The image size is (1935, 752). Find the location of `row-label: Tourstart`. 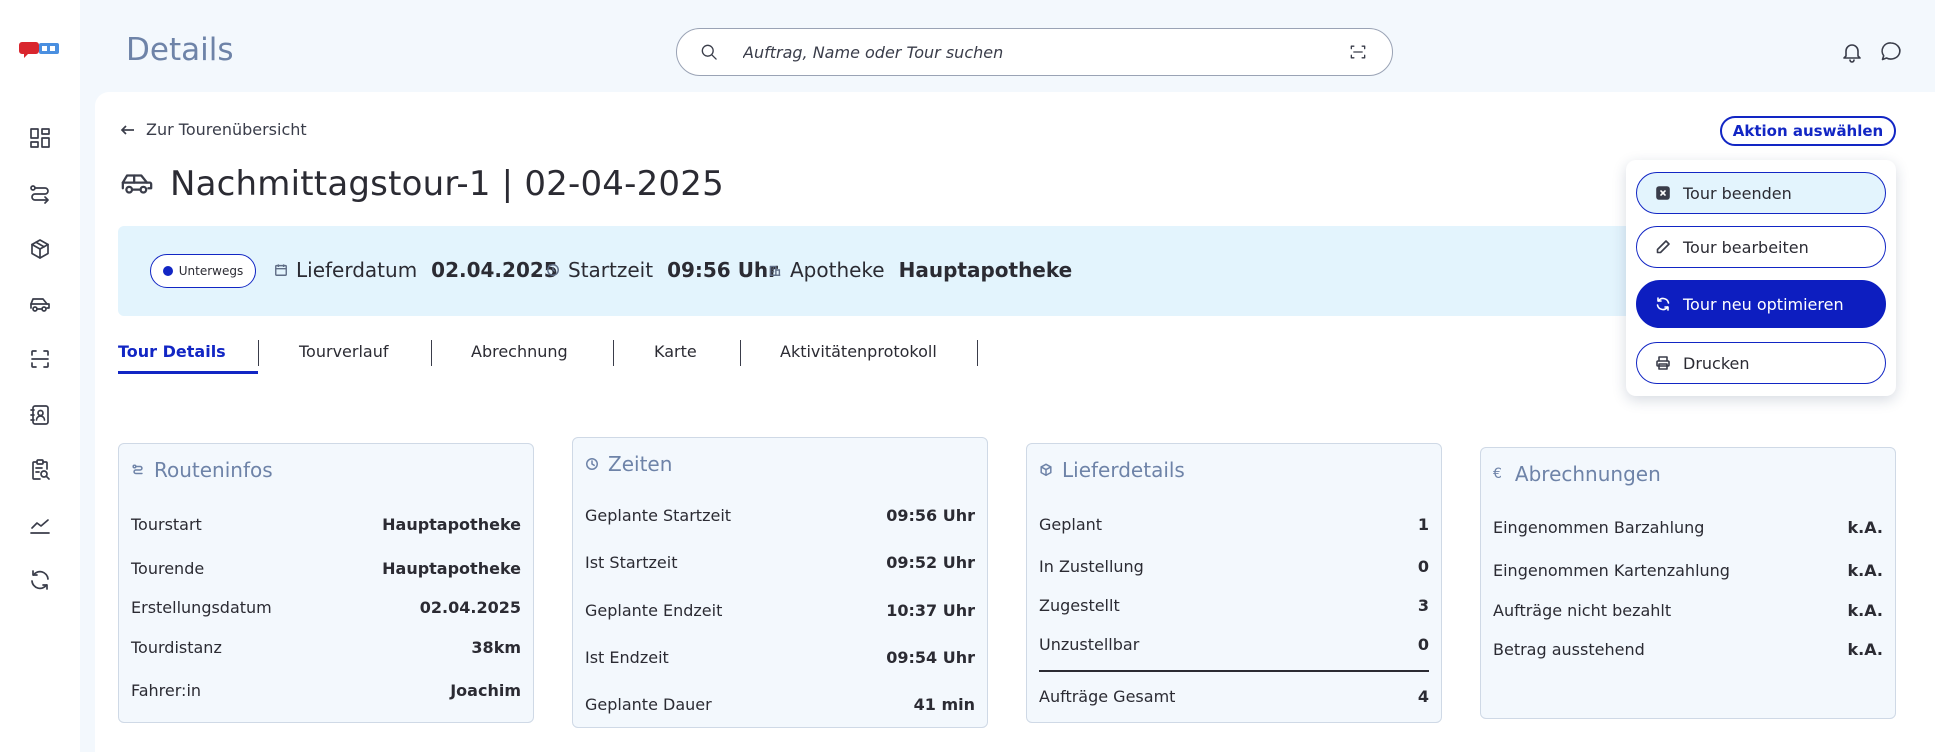

row-label: Tourstart is located at coordinates (166, 524).